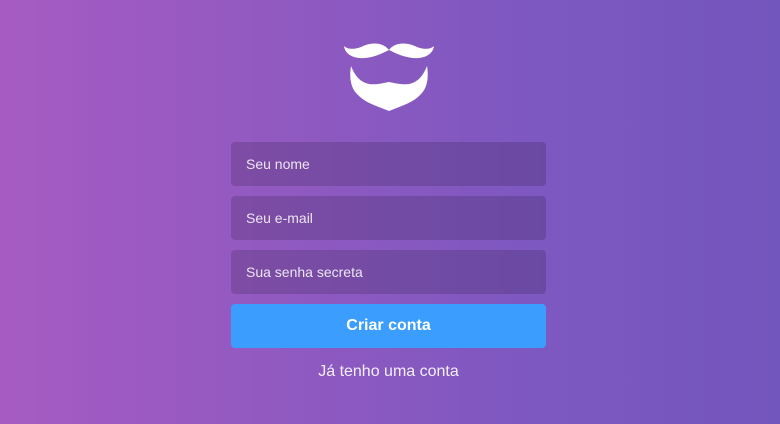 This screenshot has width=780, height=424. Describe the element at coordinates (388, 372) in the screenshot. I see `signin-link: Já tenho uma conta` at that location.